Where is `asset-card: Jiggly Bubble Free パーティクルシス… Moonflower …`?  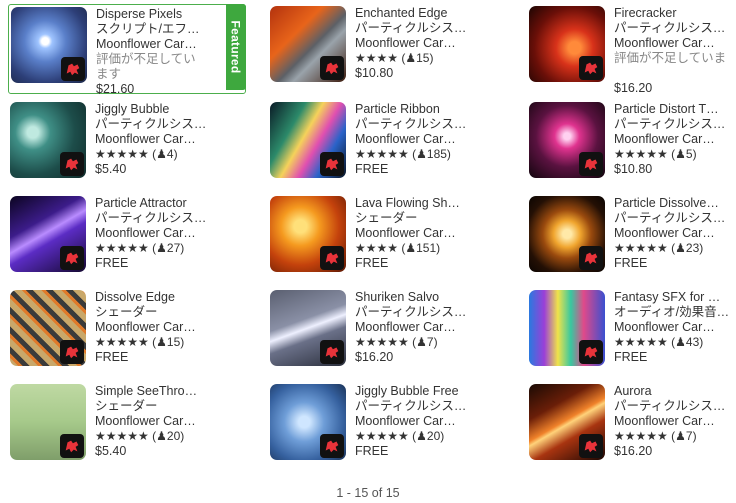 asset-card: Jiggly Bubble Free パーティクルシス… Moonflower … is located at coordinates (383, 427).